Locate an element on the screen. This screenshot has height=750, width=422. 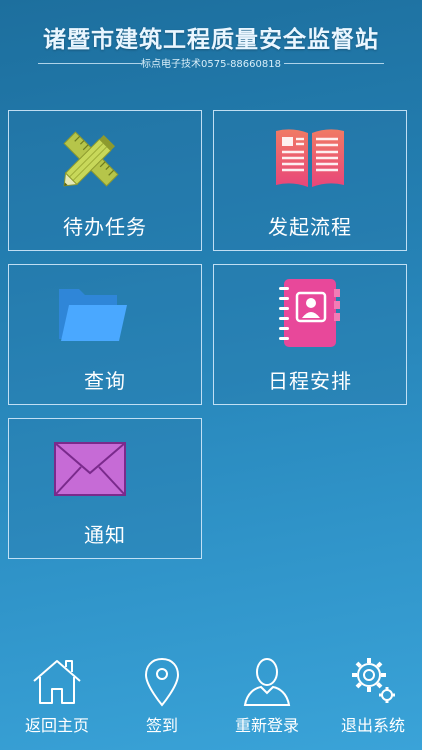
envelope-icon is located at coordinates (90, 469).